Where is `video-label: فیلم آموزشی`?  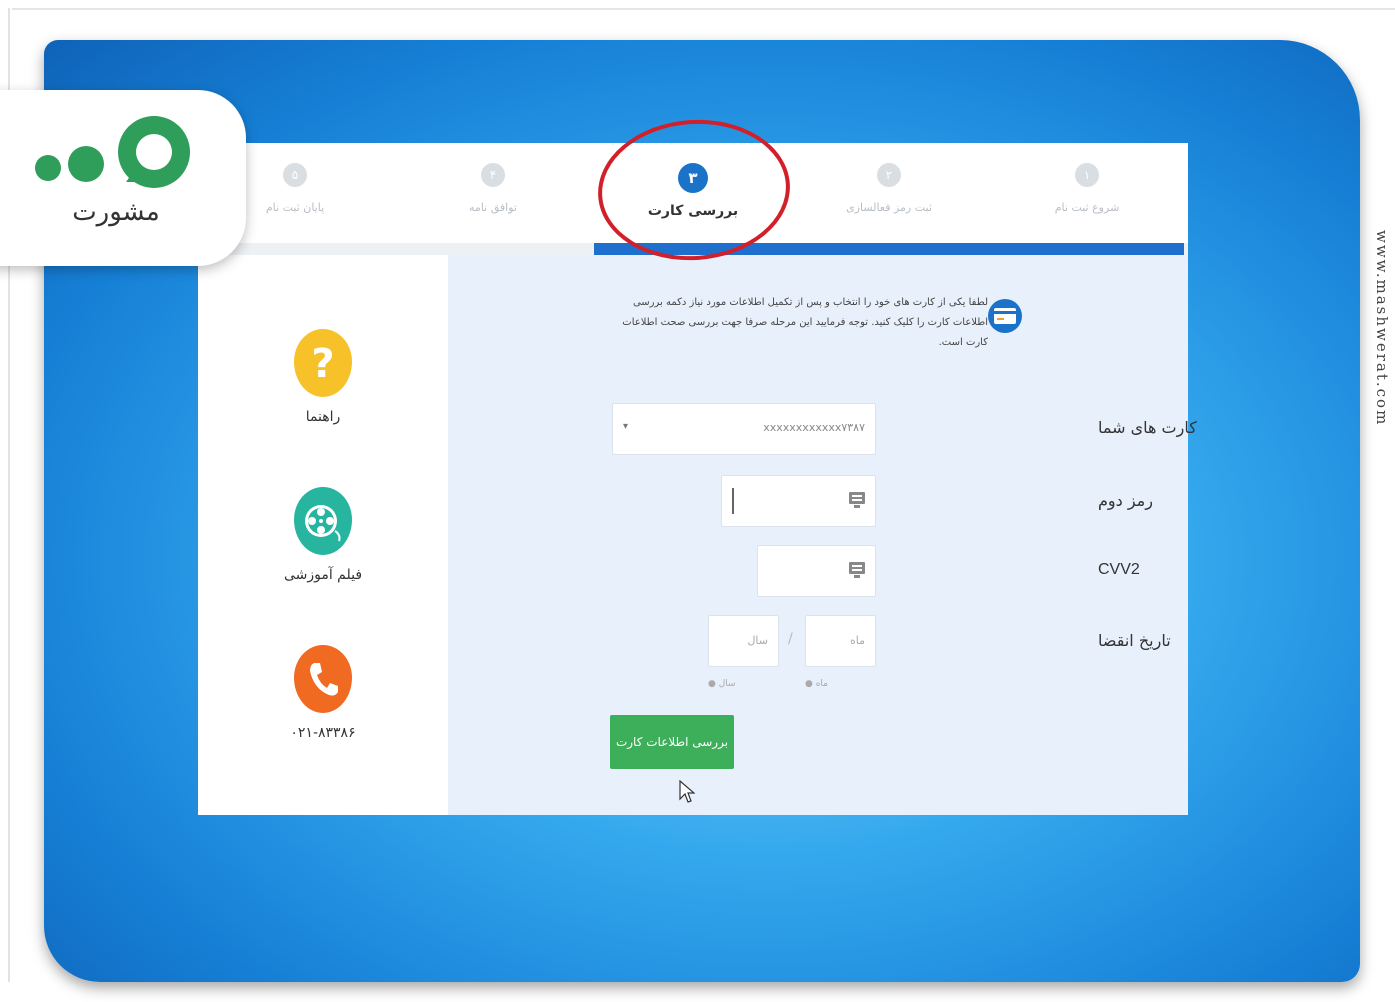
video-label: فیلم آموزشی is located at coordinates (323, 575).